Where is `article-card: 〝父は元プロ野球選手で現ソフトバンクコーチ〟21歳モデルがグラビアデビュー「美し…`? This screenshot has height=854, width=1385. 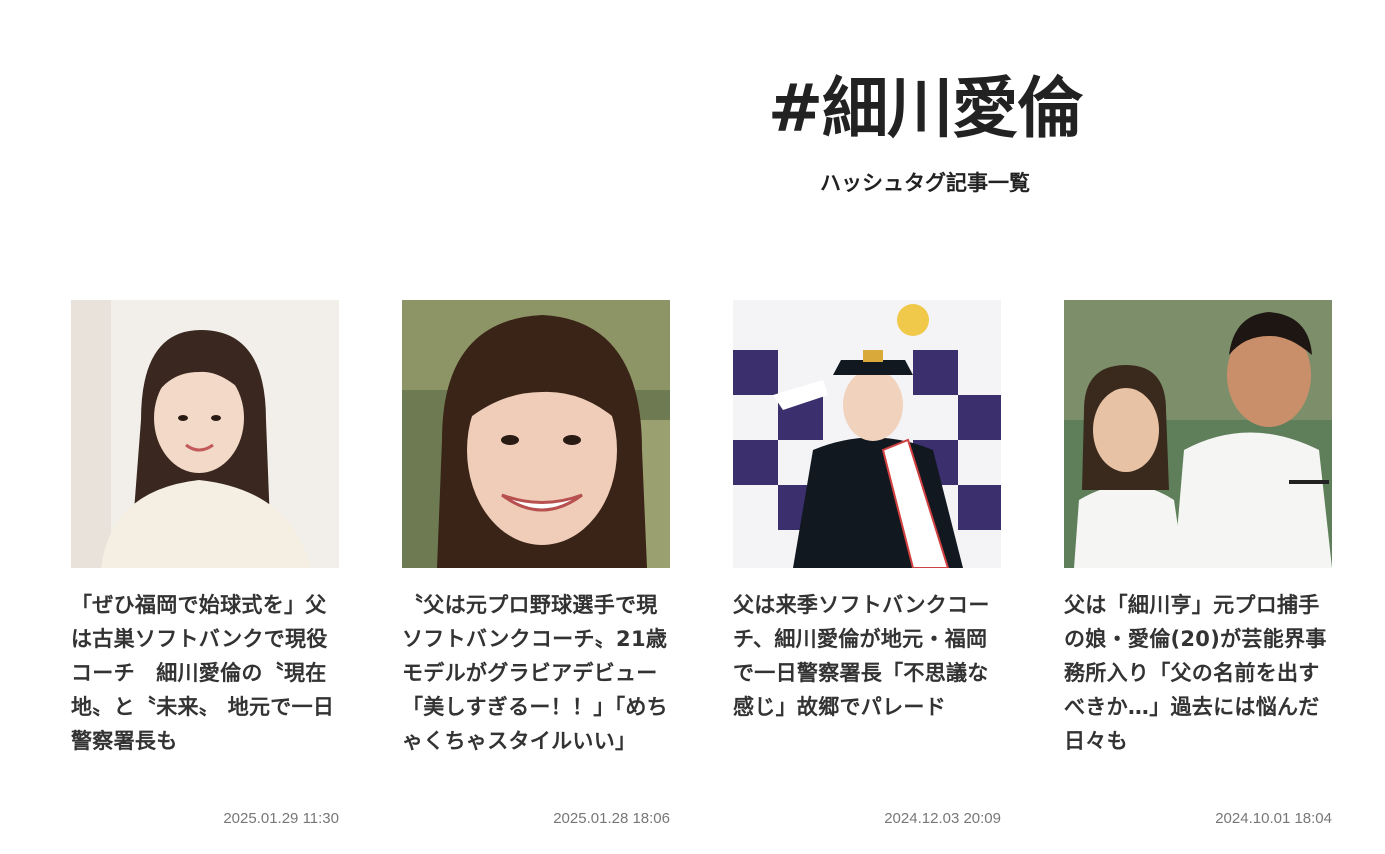 article-card: 〝父は元プロ野球選手で現ソフトバンクコーチ〟21歳モデルがグラビアデビュー「美し… is located at coordinates (536, 570).